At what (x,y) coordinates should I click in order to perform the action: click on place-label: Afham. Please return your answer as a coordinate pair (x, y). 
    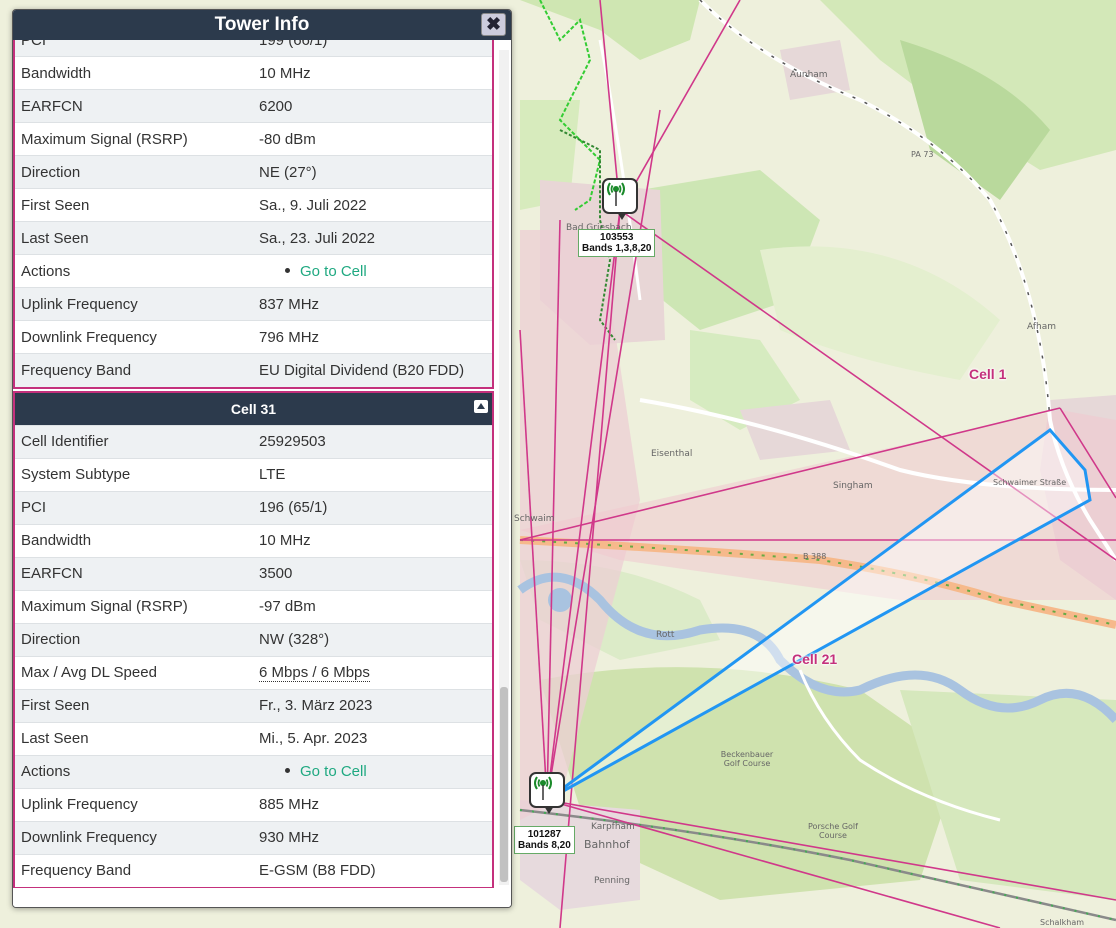
    Looking at the image, I should click on (1041, 327).